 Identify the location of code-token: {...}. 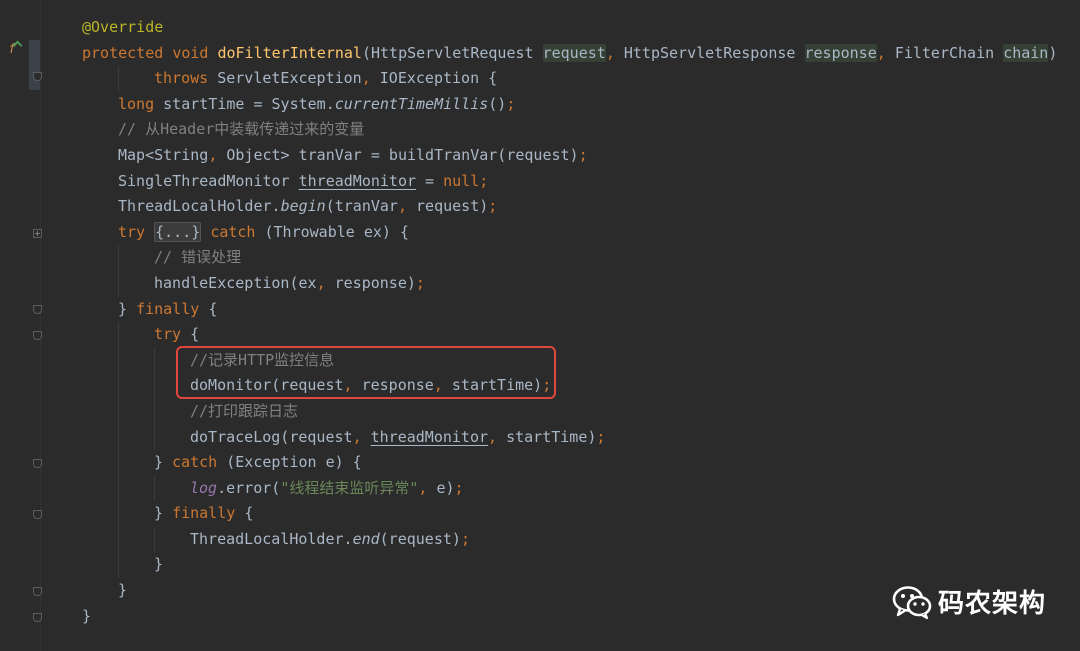
(178, 231).